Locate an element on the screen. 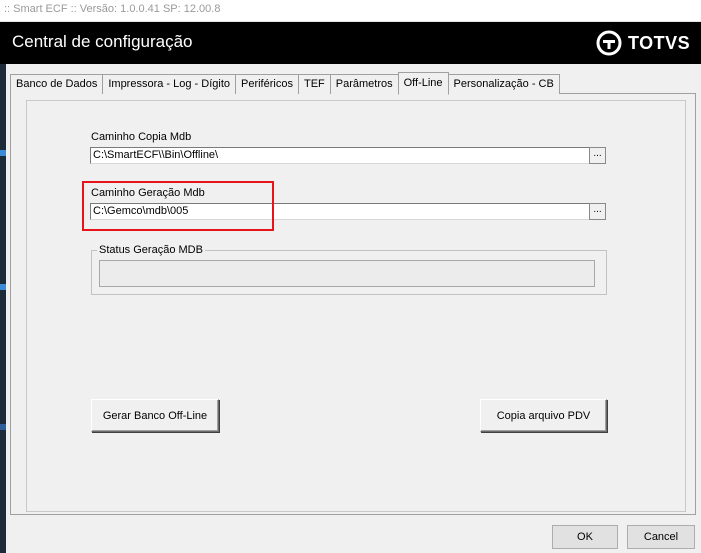  tab-perifericos: Periféricos is located at coordinates (267, 84).